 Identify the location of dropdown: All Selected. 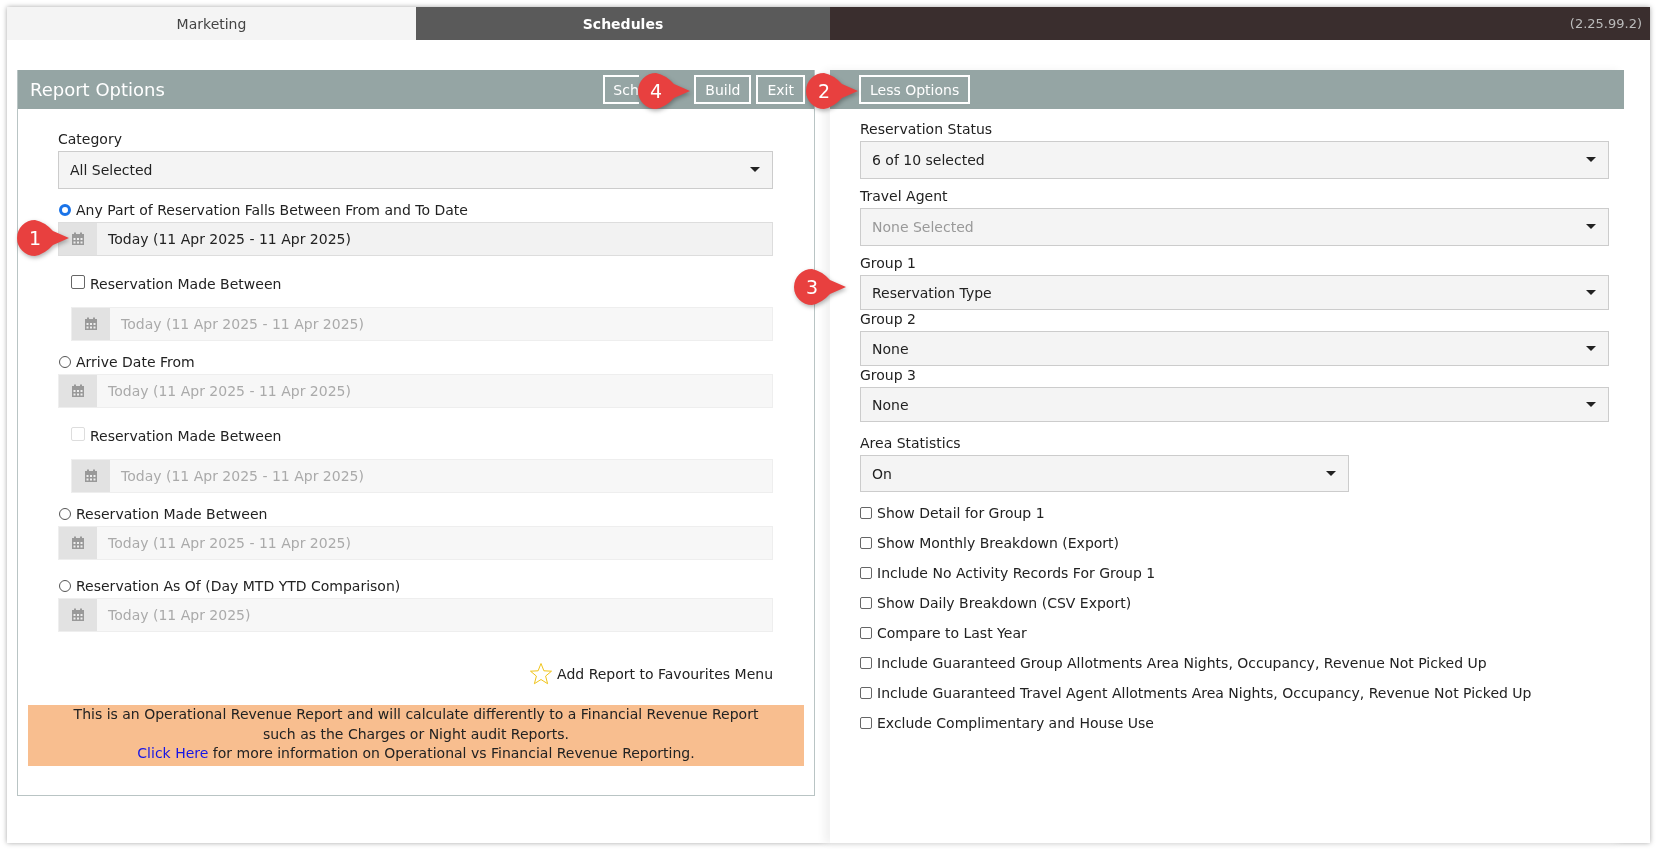
(415, 170).